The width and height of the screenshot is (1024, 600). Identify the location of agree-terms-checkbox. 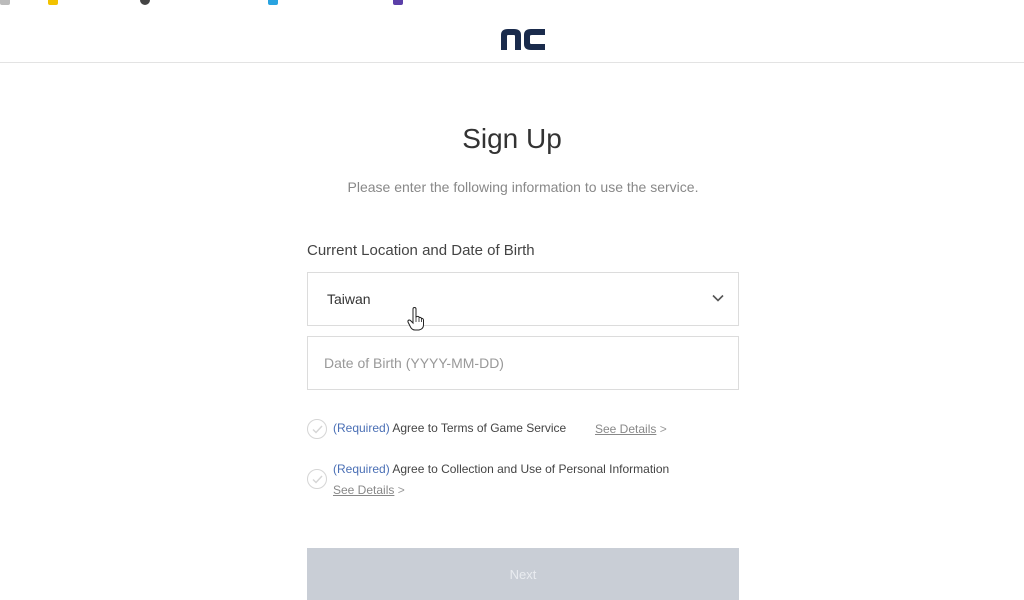
(317, 429).